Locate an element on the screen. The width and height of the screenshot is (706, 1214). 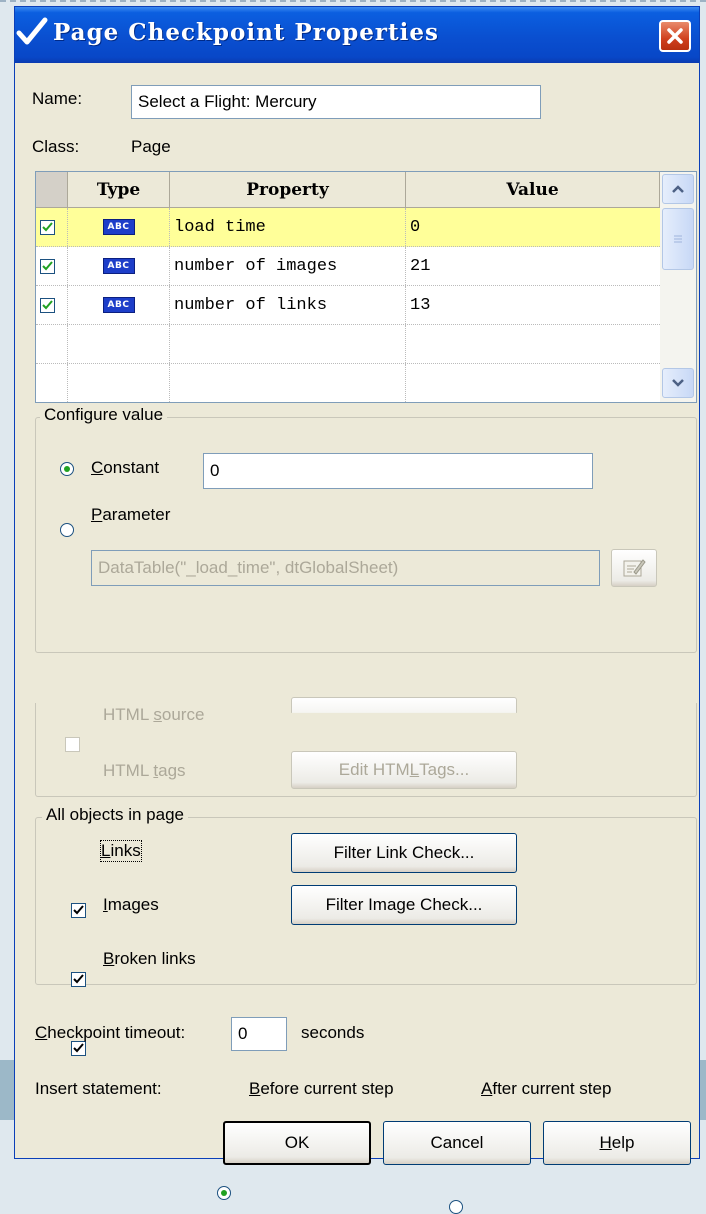
window-title: Page Checkpoint Properties is located at coordinates (246, 32).